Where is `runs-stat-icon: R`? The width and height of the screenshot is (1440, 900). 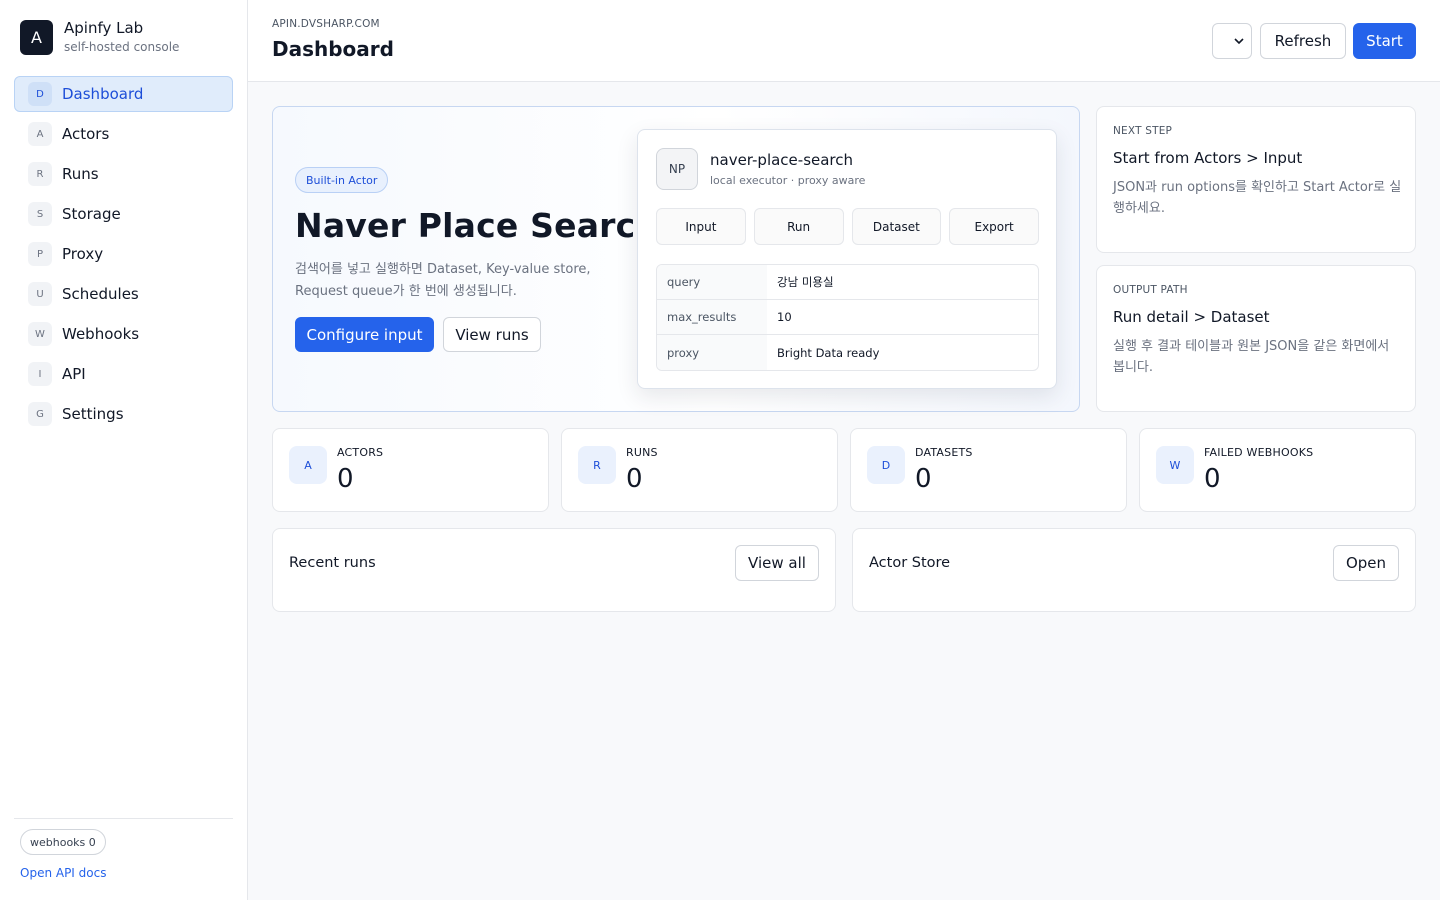 runs-stat-icon: R is located at coordinates (597, 465).